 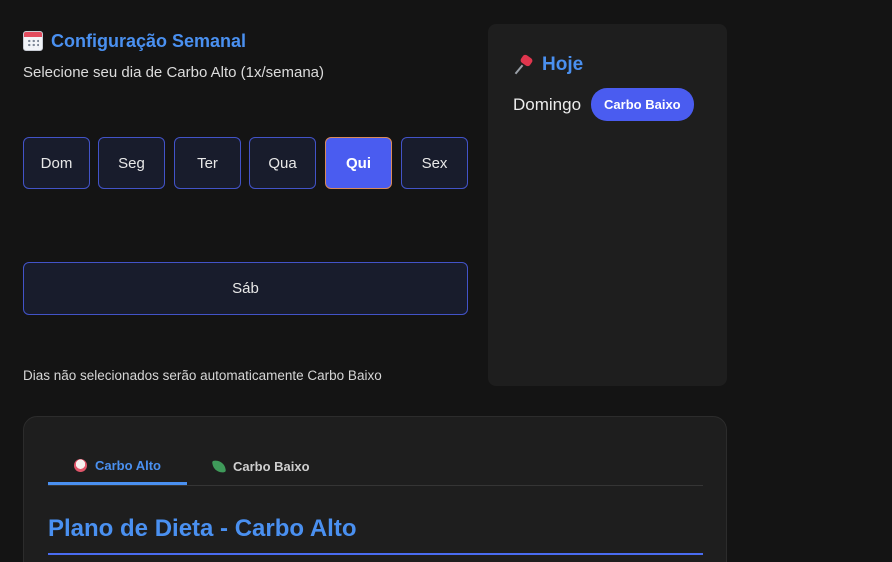 I want to click on today-day: Domingo, so click(x=547, y=104).